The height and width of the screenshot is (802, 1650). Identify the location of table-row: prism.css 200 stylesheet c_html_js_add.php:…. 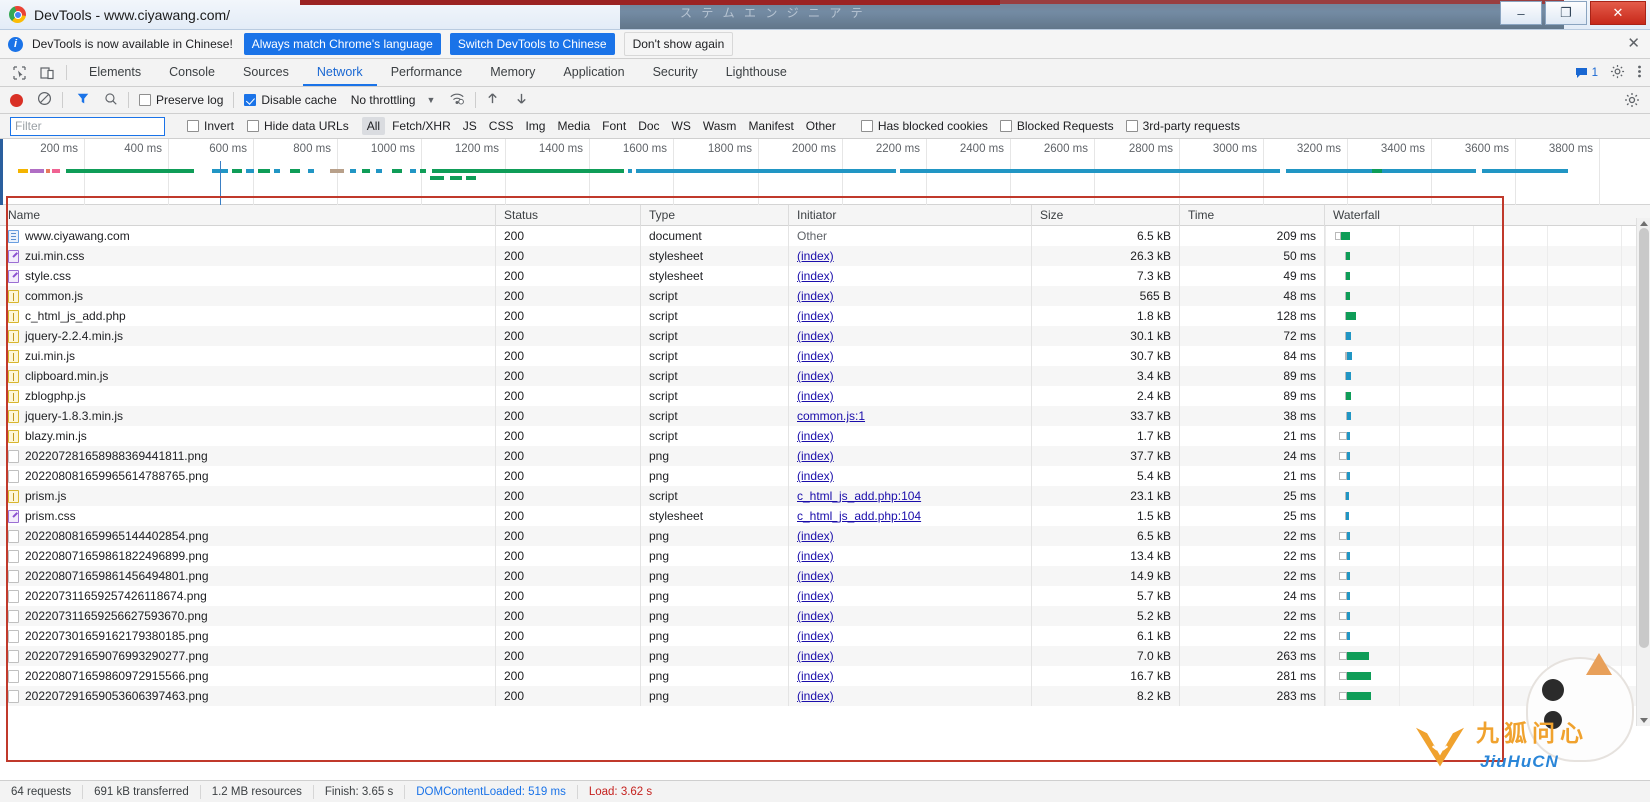
(825, 516).